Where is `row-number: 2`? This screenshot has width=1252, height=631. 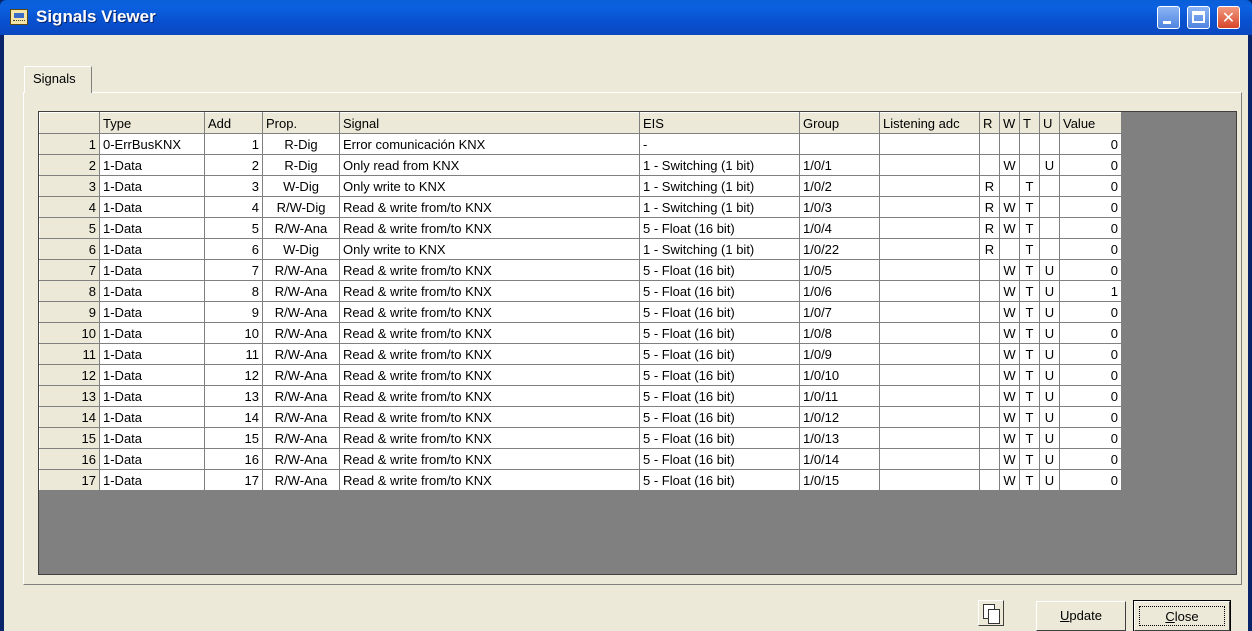 row-number: 2 is located at coordinates (69, 165).